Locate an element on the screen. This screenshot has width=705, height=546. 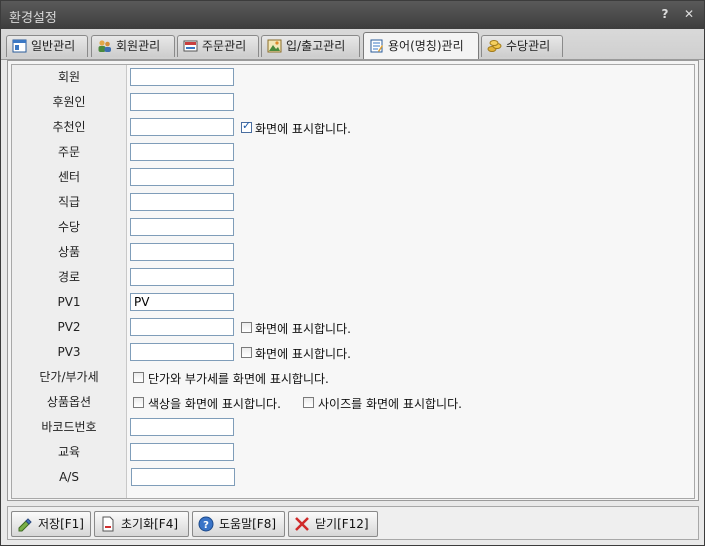
row-label: A/S is located at coordinates (69, 477).